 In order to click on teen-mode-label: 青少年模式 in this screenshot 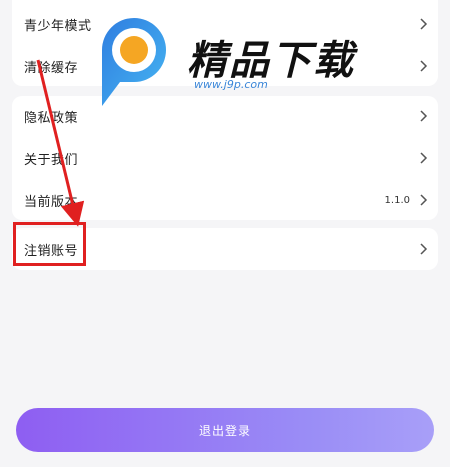, I will do `click(58, 26)`.